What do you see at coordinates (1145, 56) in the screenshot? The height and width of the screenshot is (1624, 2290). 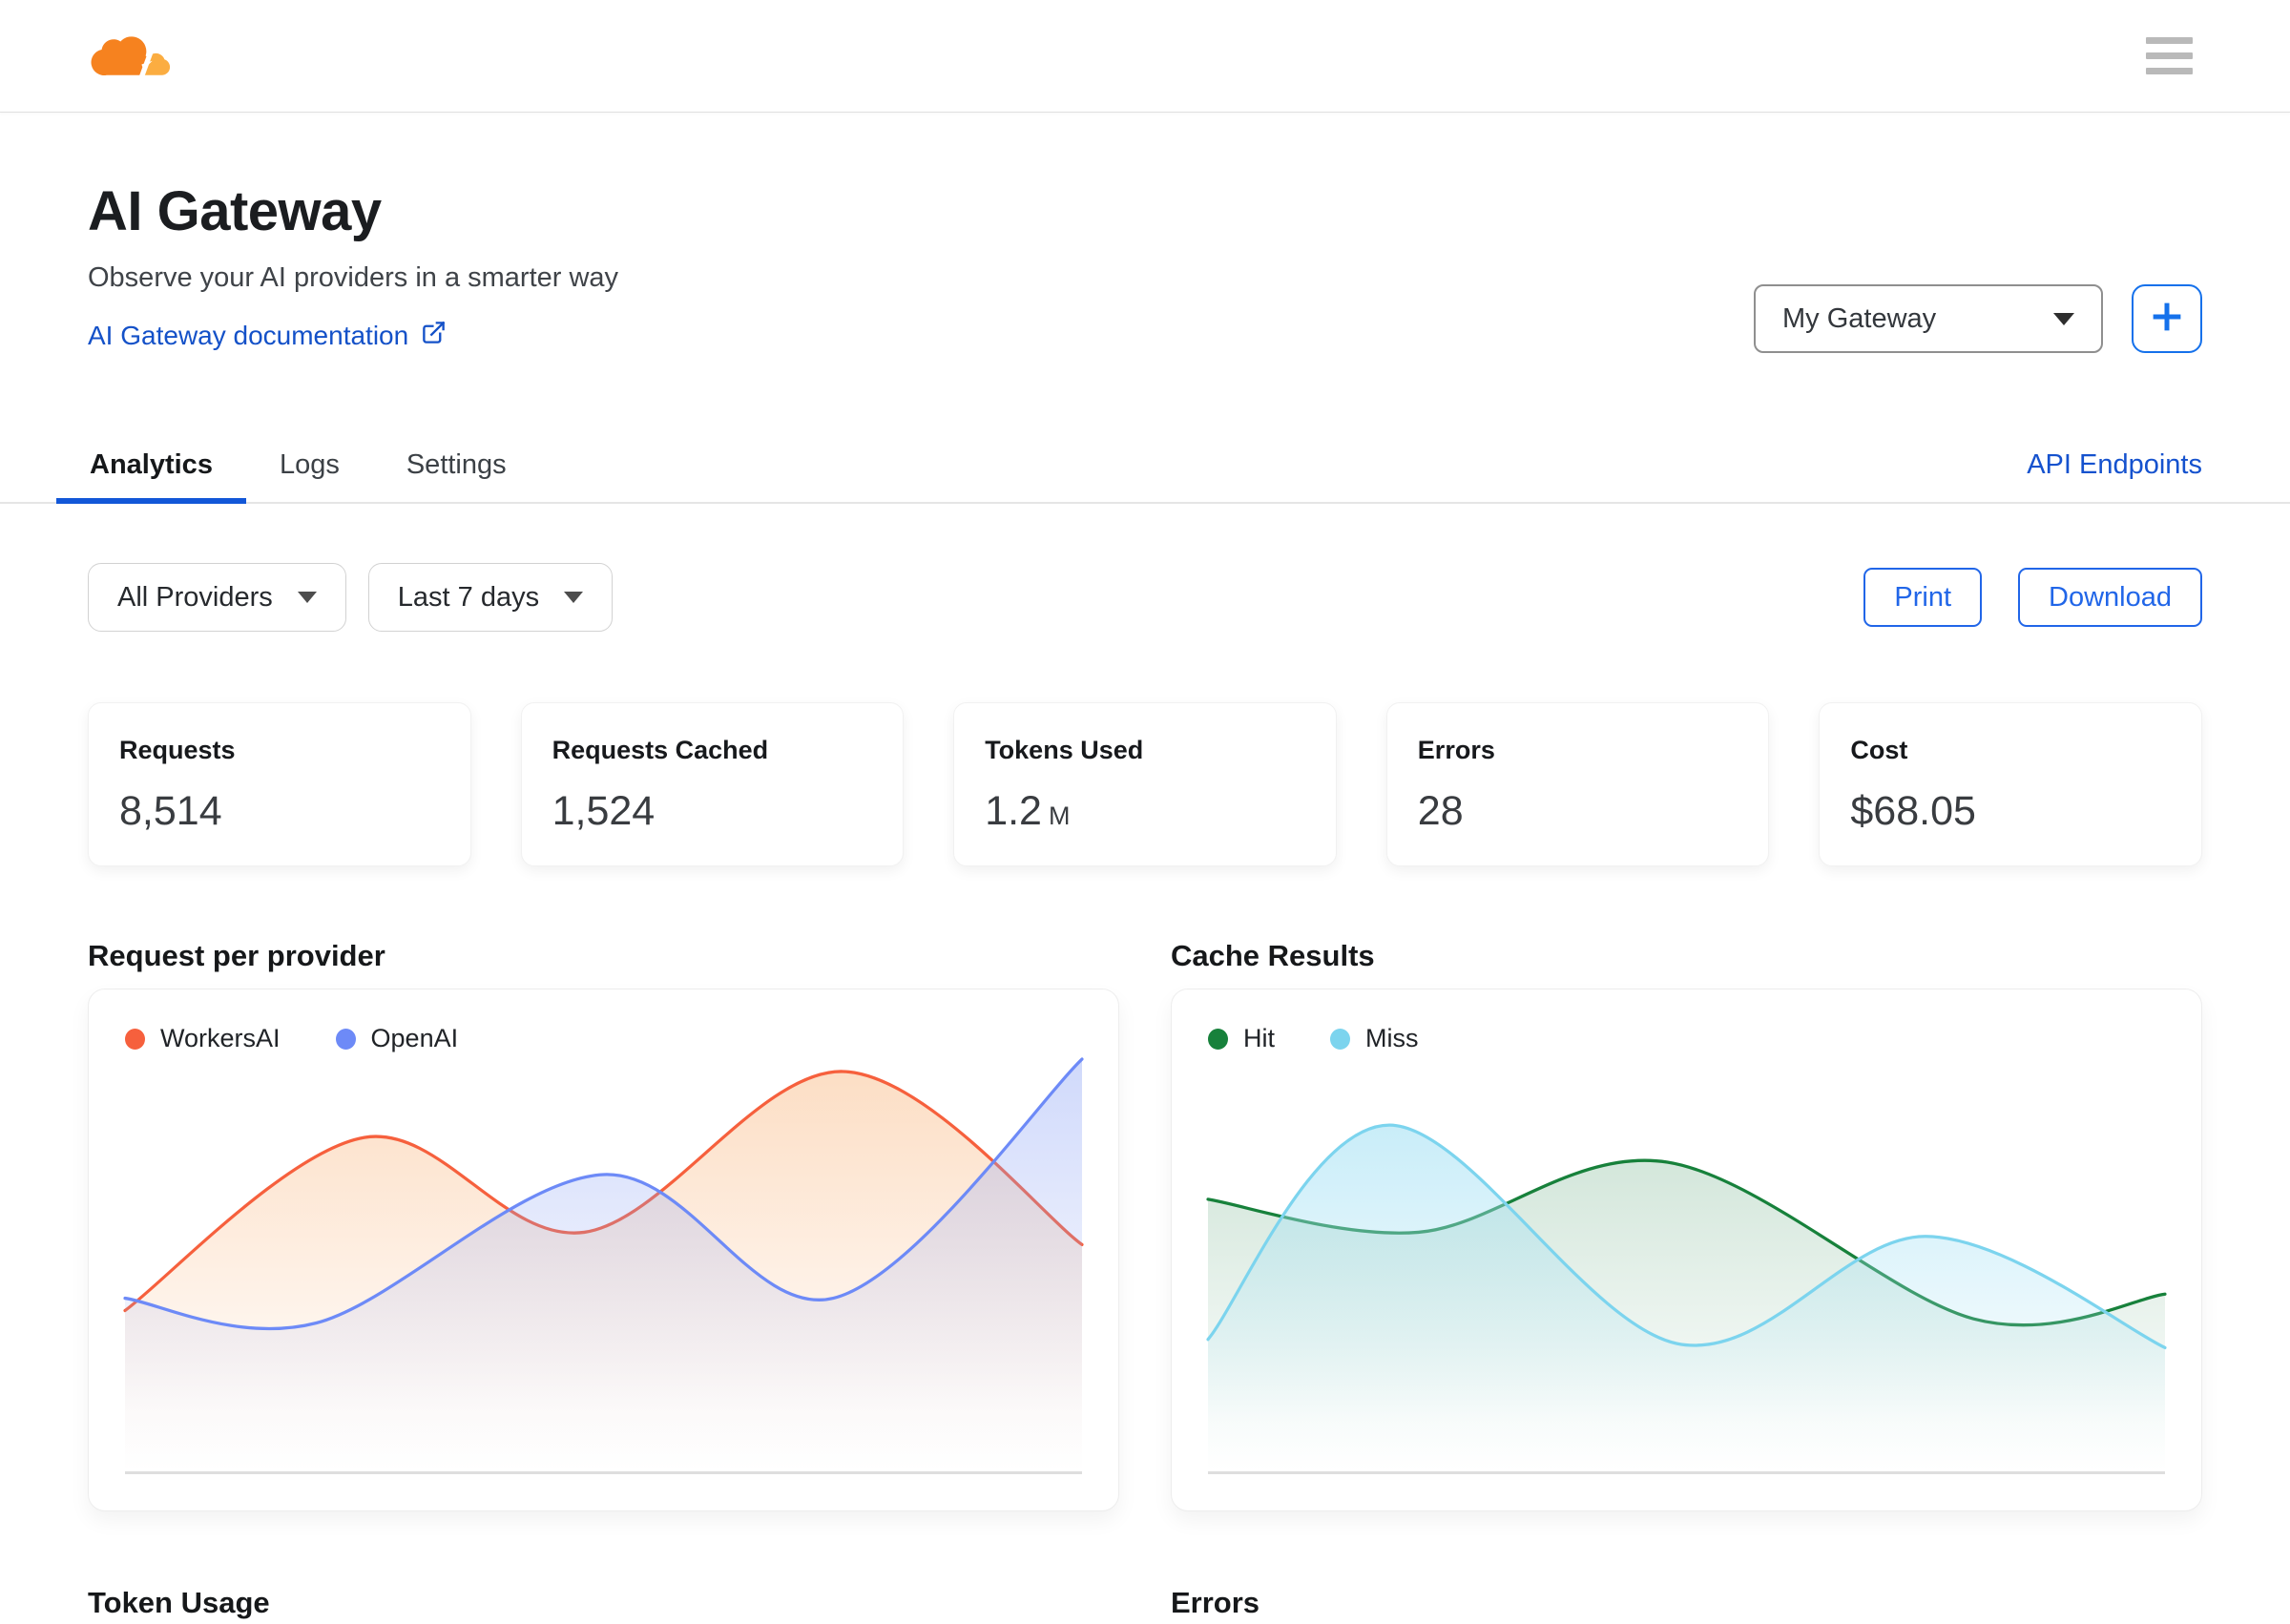 I see `top-bar` at bounding box center [1145, 56].